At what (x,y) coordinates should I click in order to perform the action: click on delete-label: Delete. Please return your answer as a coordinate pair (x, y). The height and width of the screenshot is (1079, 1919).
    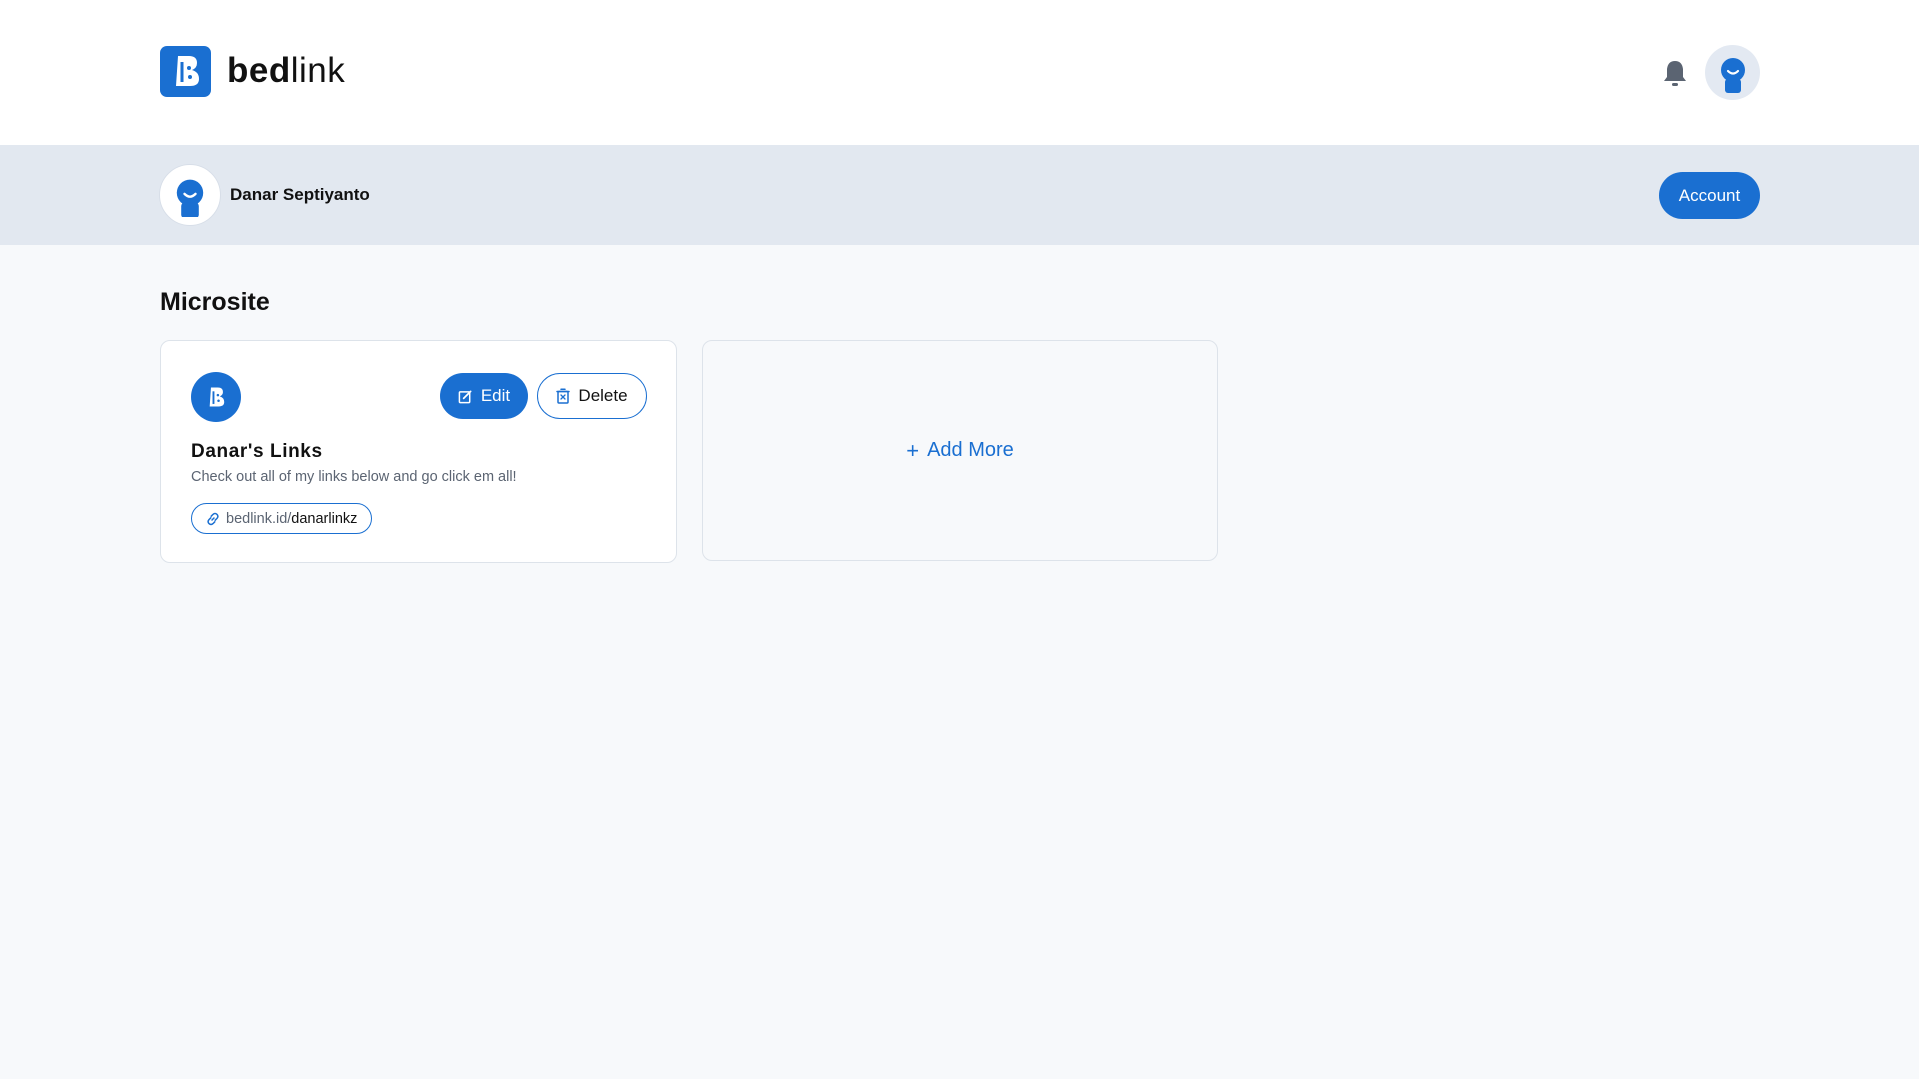
    Looking at the image, I should click on (603, 395).